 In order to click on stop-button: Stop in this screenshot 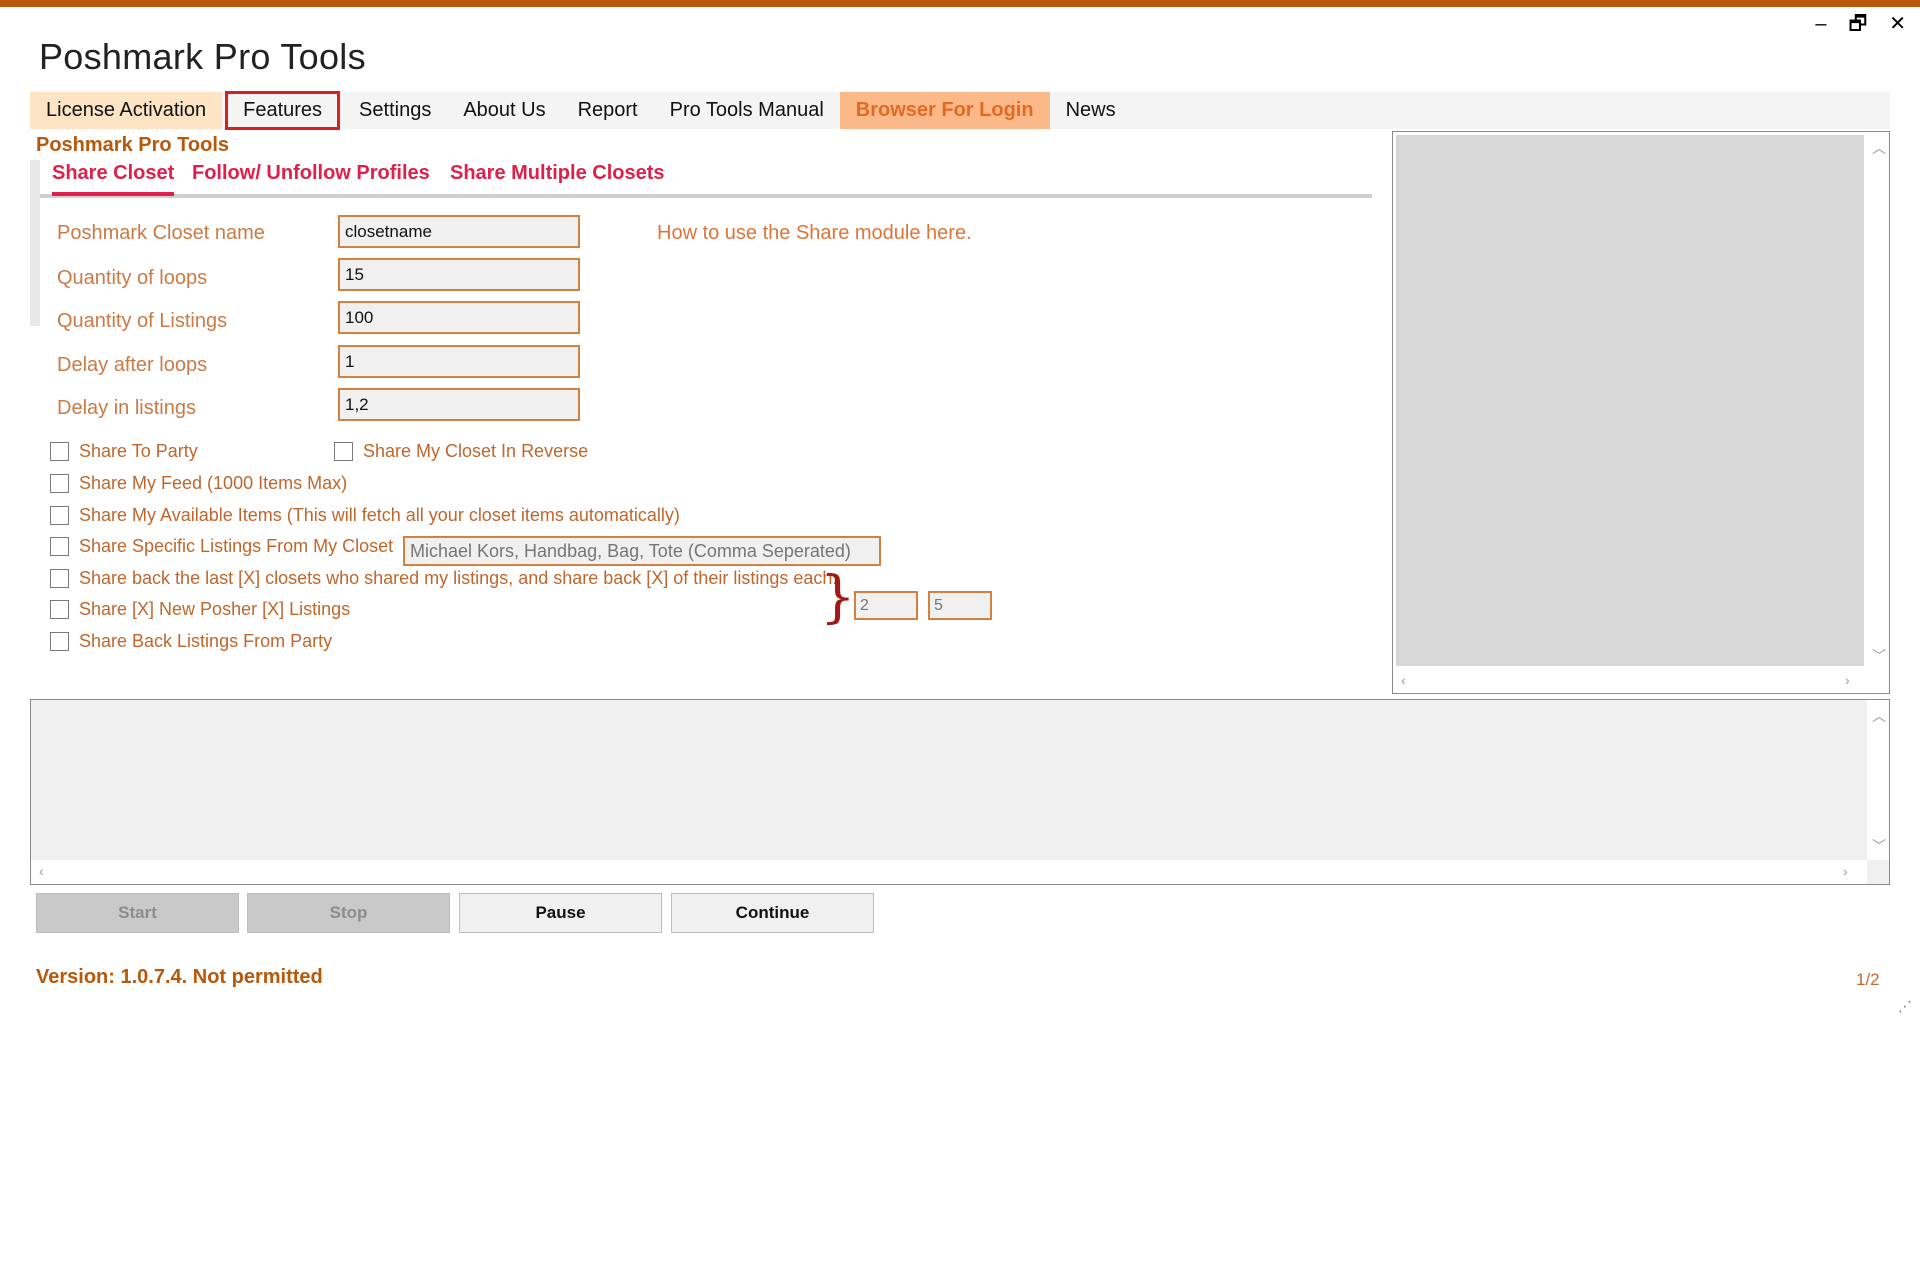, I will do `click(348, 913)`.